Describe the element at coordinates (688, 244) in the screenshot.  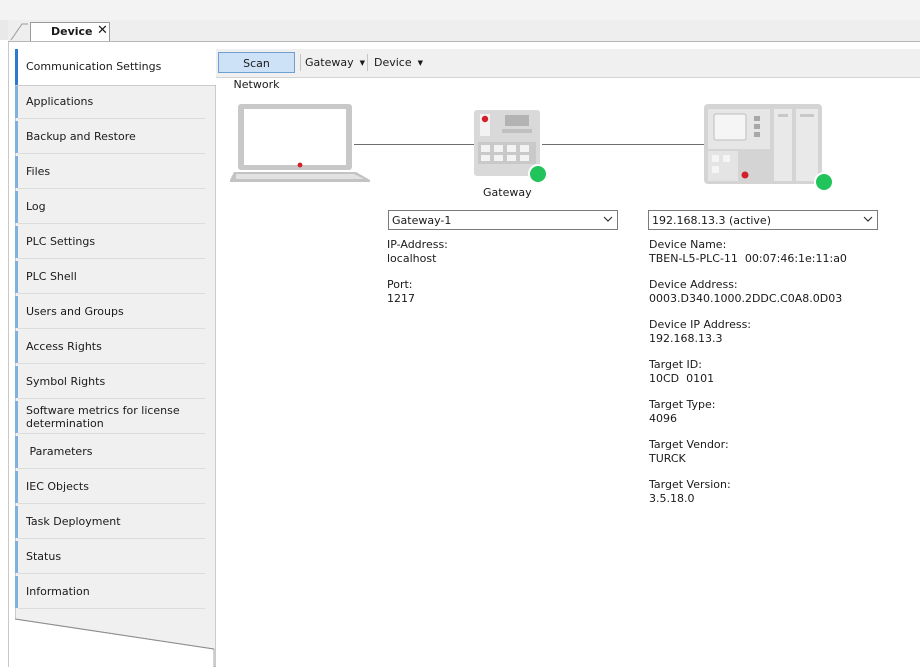
I see `device-field-label: Device Name:` at that location.